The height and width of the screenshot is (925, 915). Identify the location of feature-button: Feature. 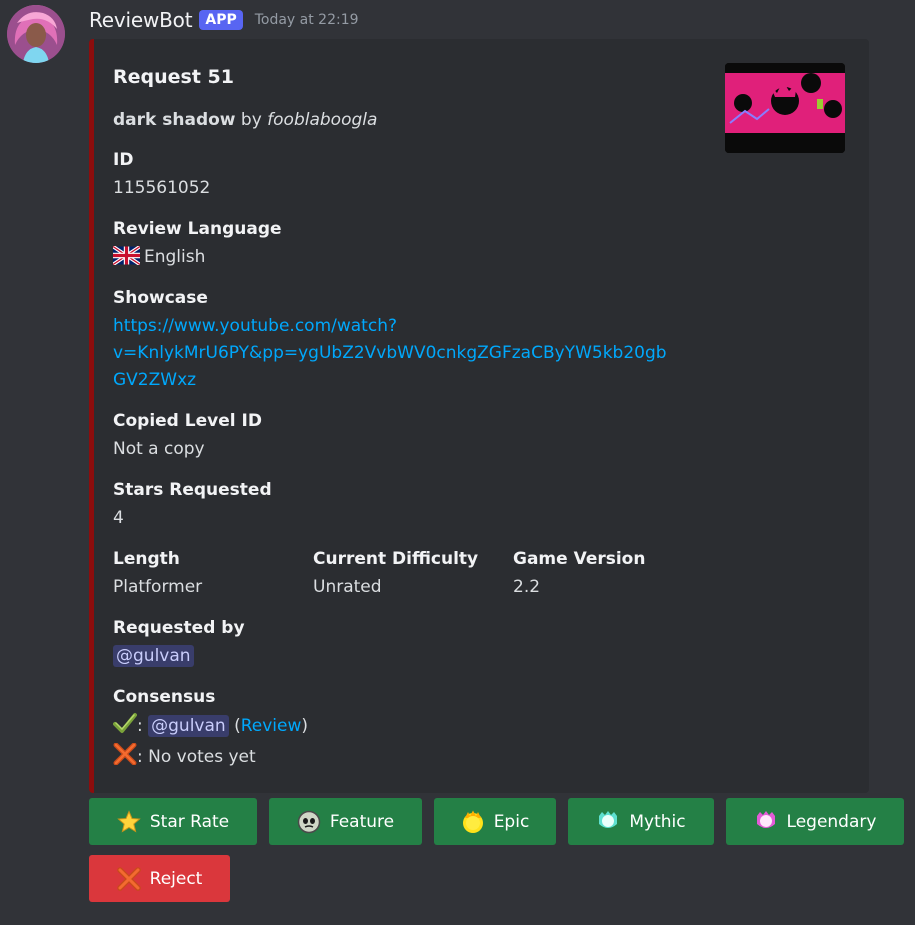
(345, 821).